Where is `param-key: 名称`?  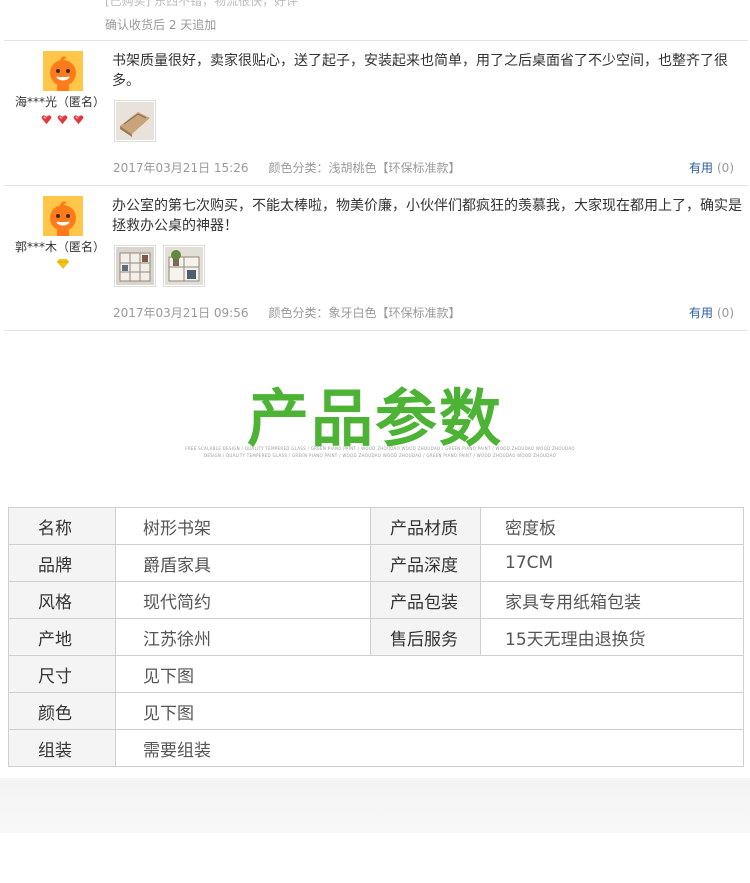
param-key: 名称 is located at coordinates (62, 526).